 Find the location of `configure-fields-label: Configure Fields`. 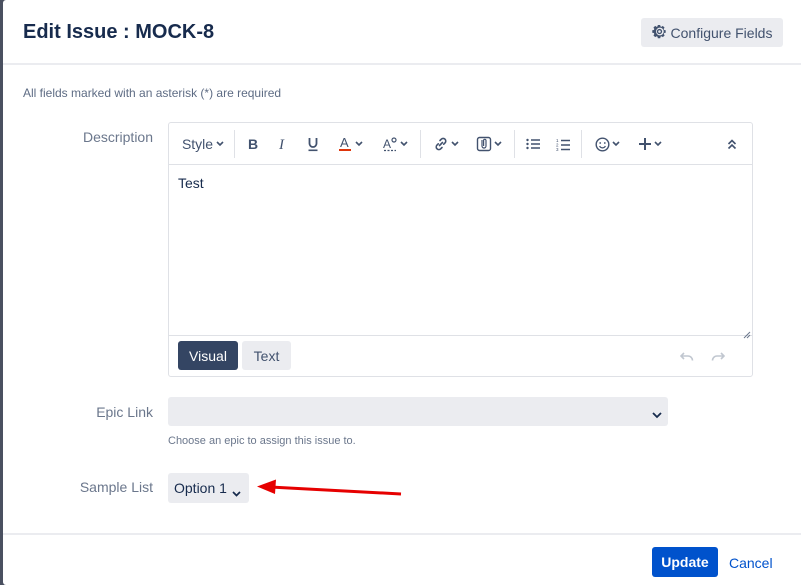

configure-fields-label: Configure Fields is located at coordinates (721, 32).